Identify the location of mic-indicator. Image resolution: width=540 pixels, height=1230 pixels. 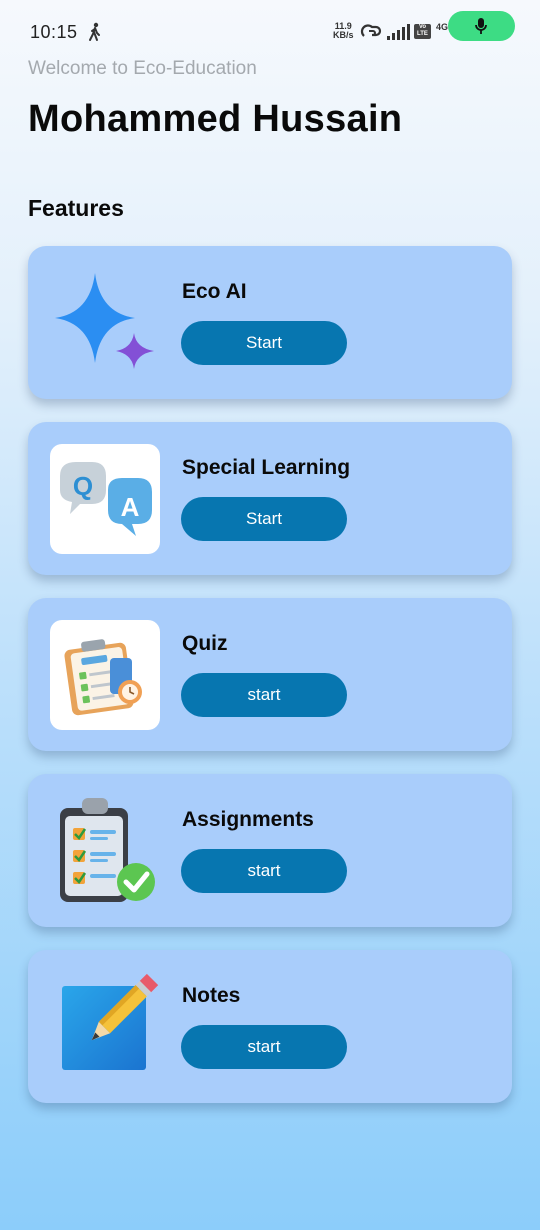
(481, 26).